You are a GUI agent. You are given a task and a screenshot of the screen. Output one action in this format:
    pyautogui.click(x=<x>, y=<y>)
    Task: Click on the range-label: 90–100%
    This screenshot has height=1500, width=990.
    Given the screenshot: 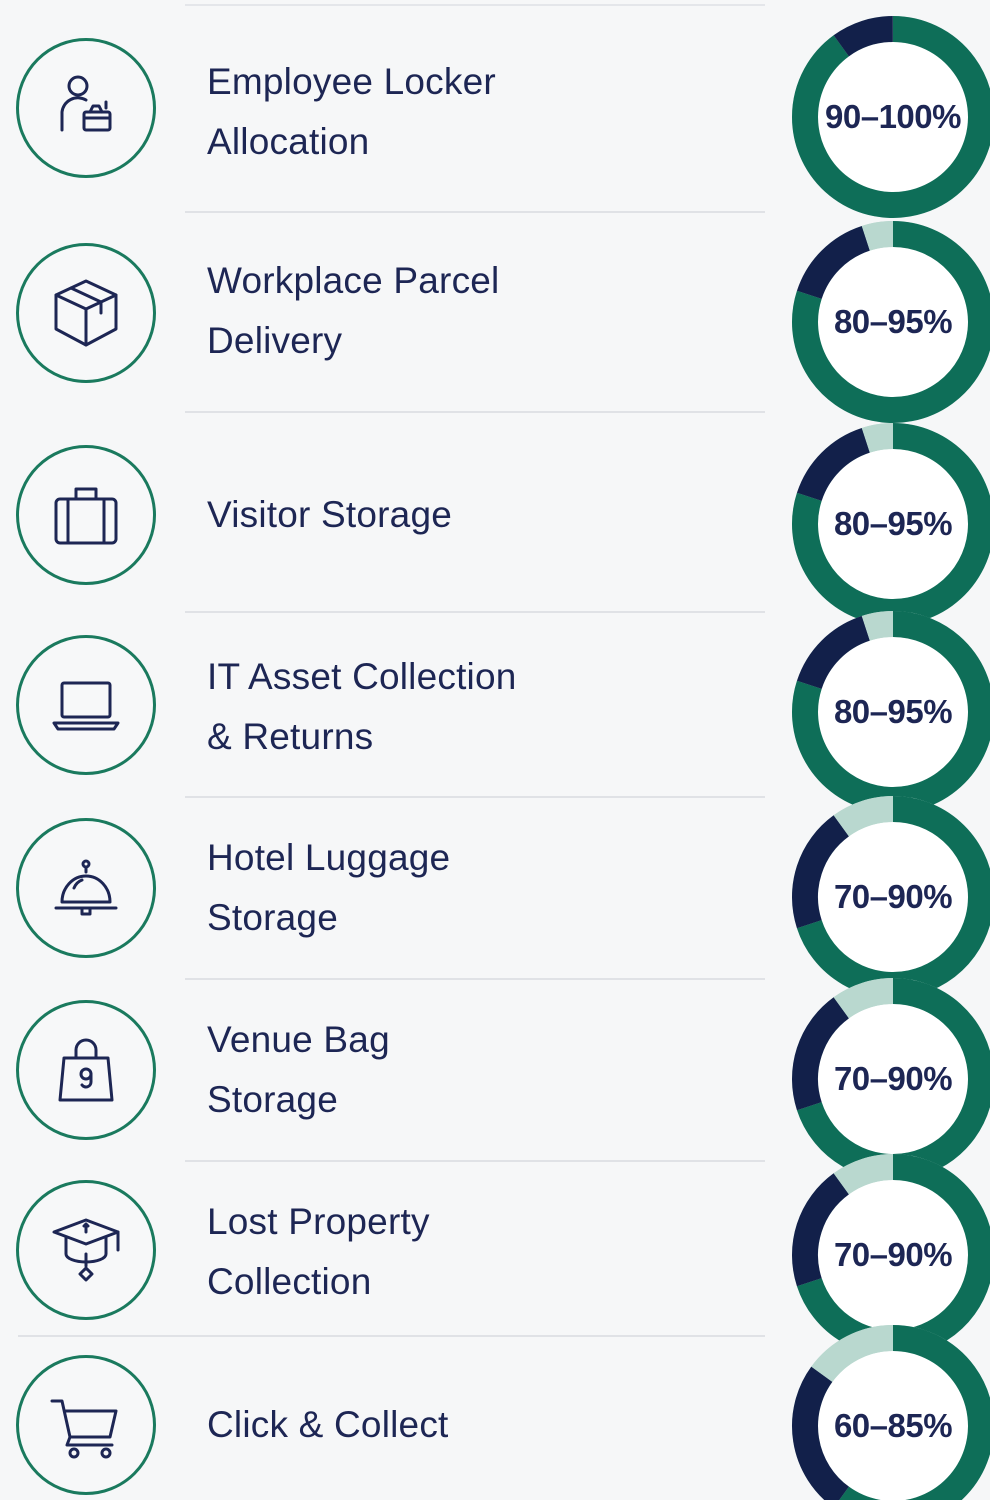 What is the action you would take?
    pyautogui.click(x=893, y=116)
    